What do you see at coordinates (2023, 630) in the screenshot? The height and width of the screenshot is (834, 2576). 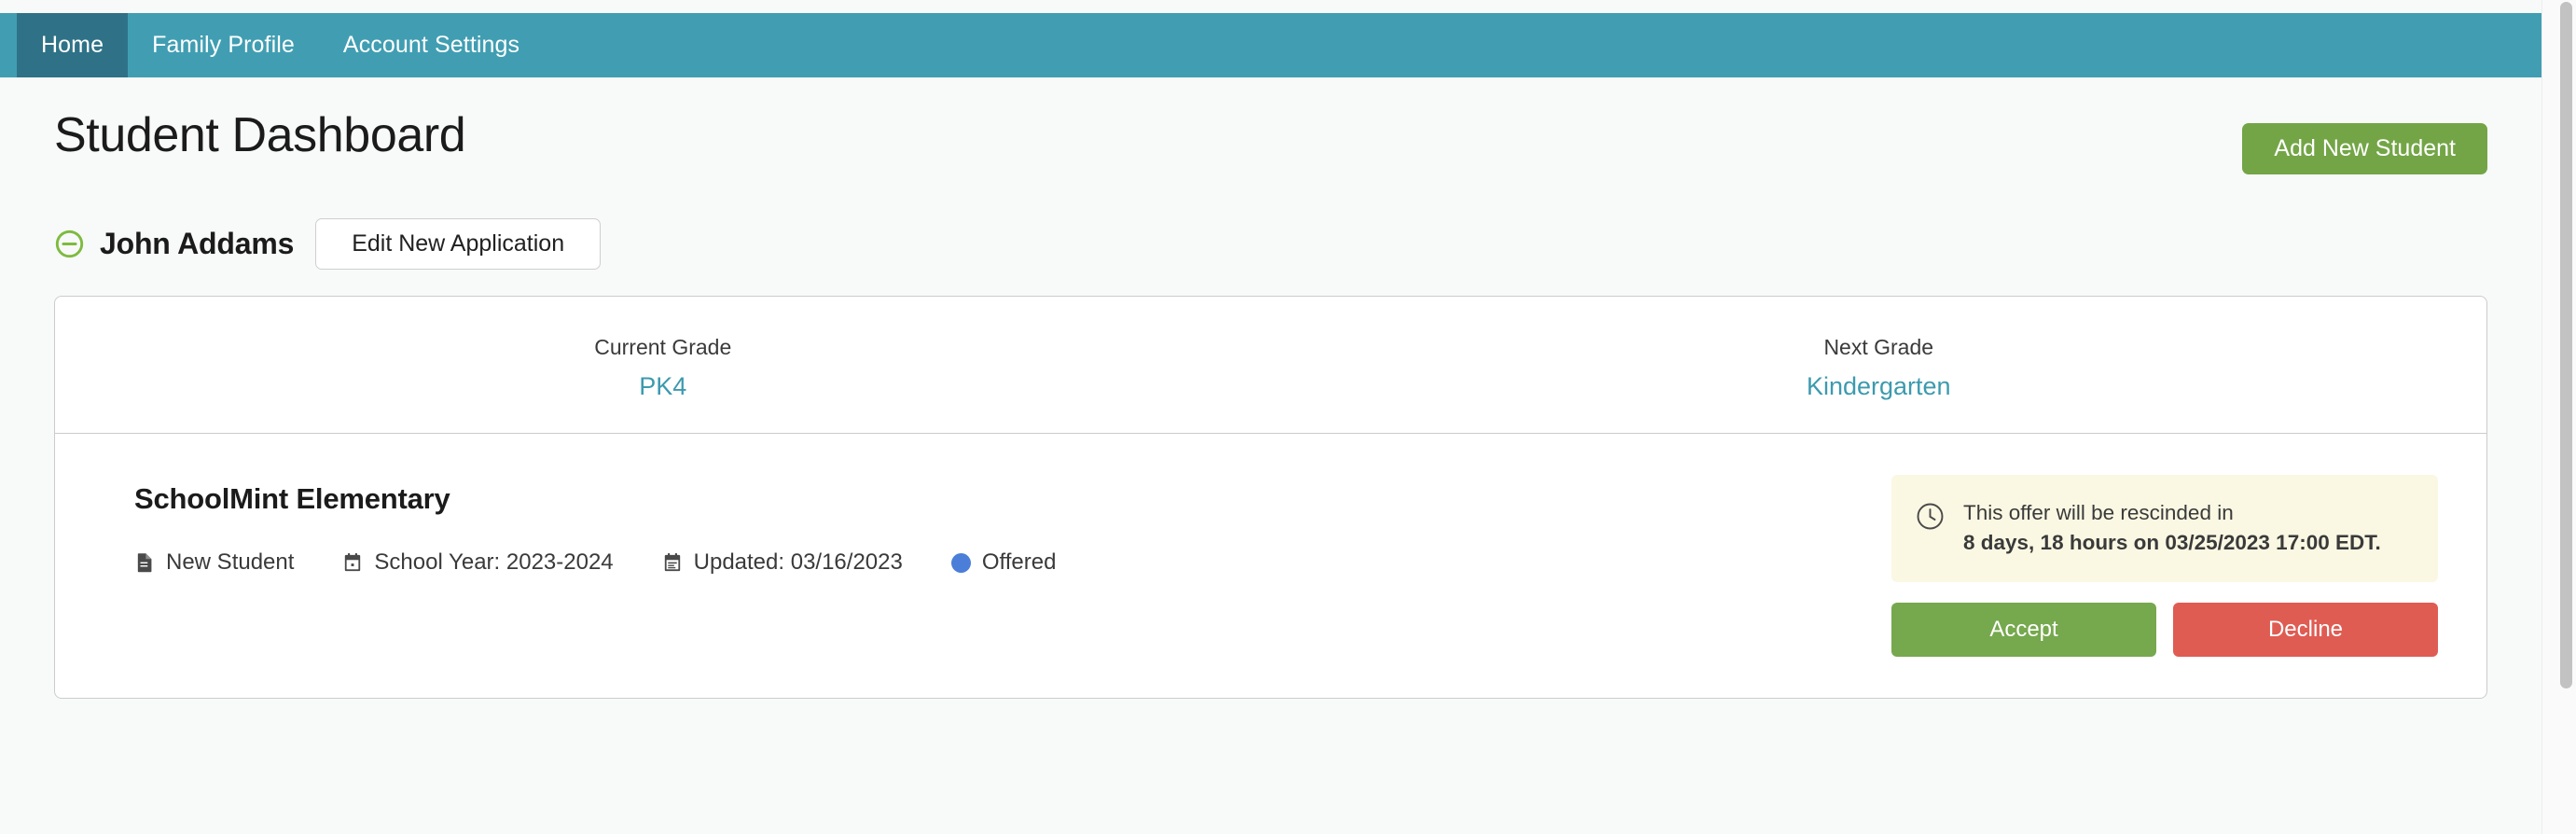 I see `accept-offer-button: Accept` at bounding box center [2023, 630].